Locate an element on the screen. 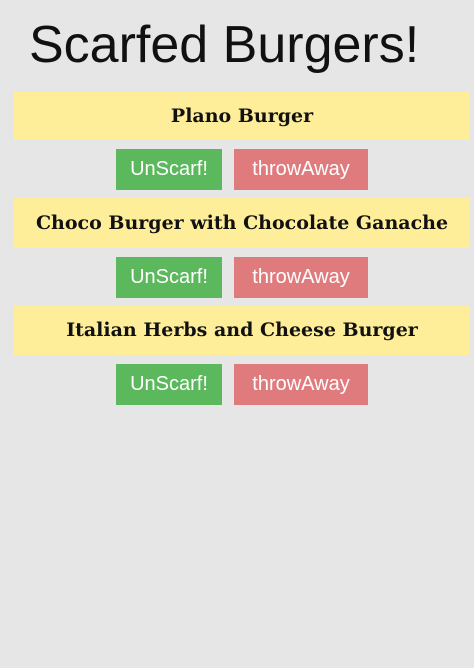 Image resolution: width=474 pixels, height=668 pixels. burger-name: Italian Herbs and Cheese Burger is located at coordinates (242, 330).